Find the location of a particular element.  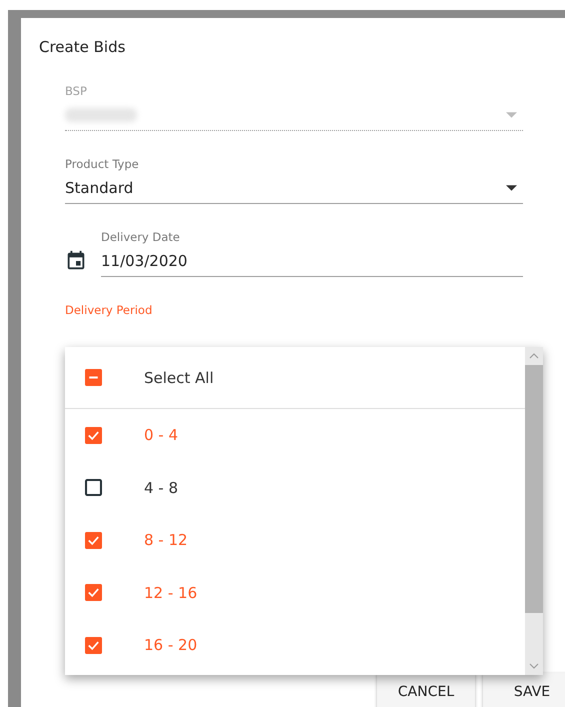

select-field: Standard is located at coordinates (294, 189).